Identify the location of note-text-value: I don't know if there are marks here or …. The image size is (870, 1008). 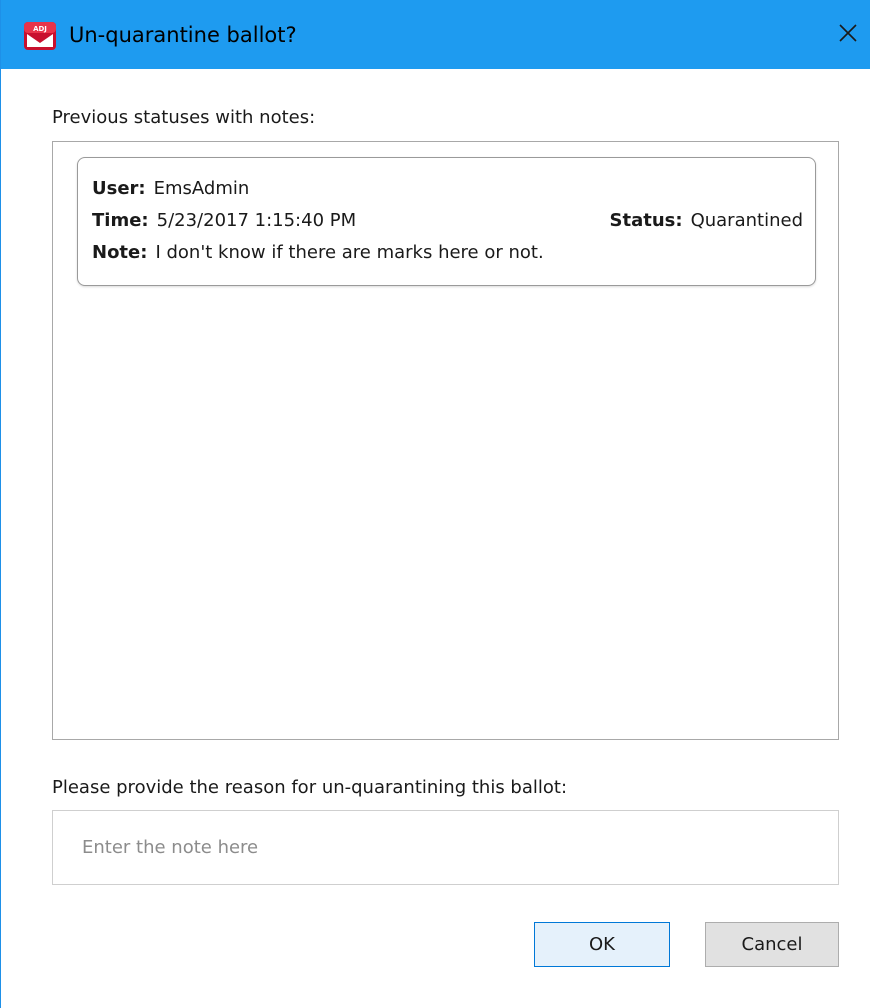
(349, 252).